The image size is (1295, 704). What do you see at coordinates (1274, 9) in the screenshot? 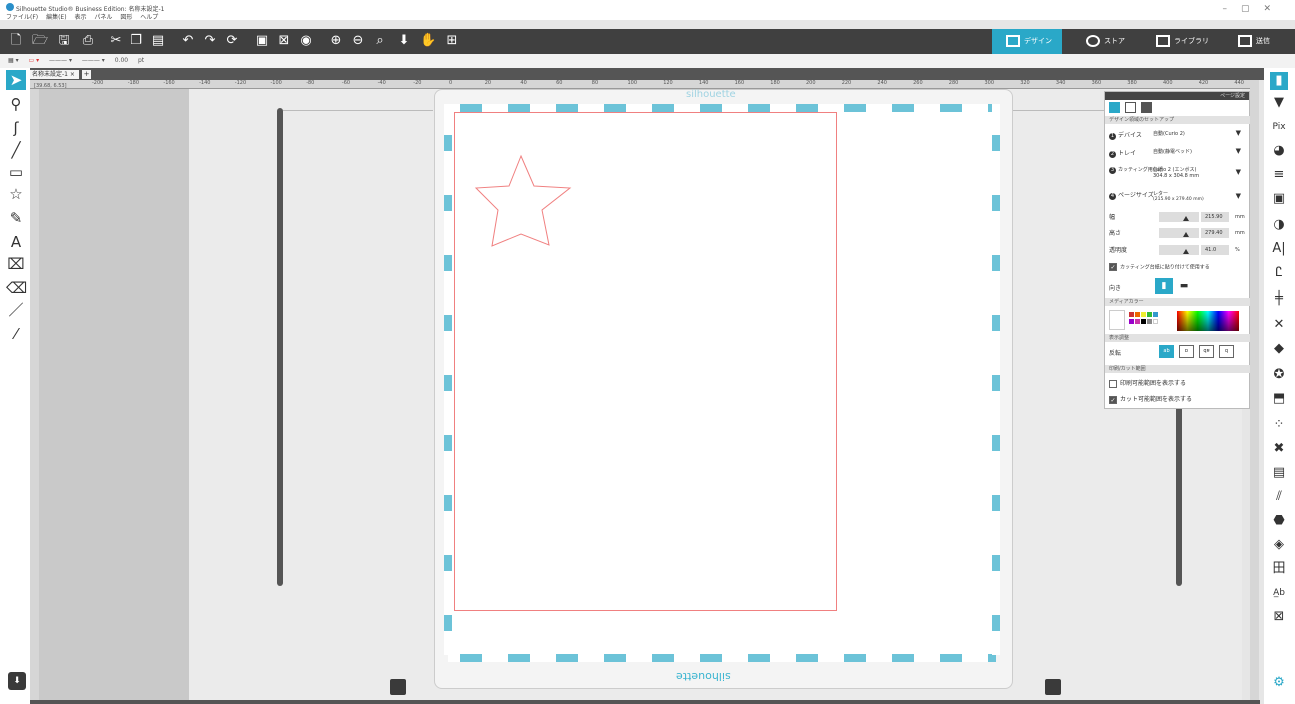
I see `close-button: ✕` at bounding box center [1274, 9].